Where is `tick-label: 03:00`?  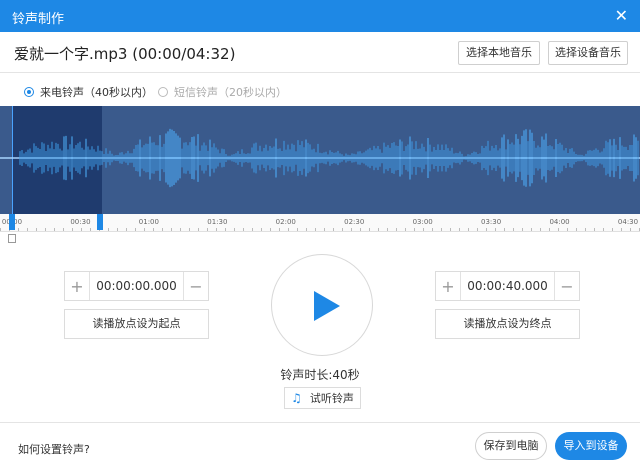
tick-label: 03:00 is located at coordinates (422, 222).